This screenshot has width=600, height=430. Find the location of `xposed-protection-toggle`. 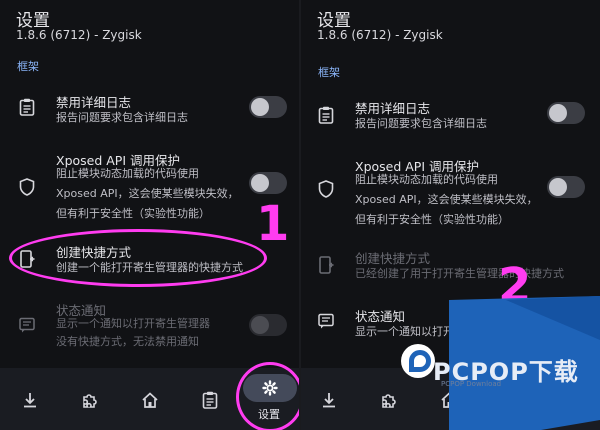

xposed-protection-toggle is located at coordinates (268, 183).